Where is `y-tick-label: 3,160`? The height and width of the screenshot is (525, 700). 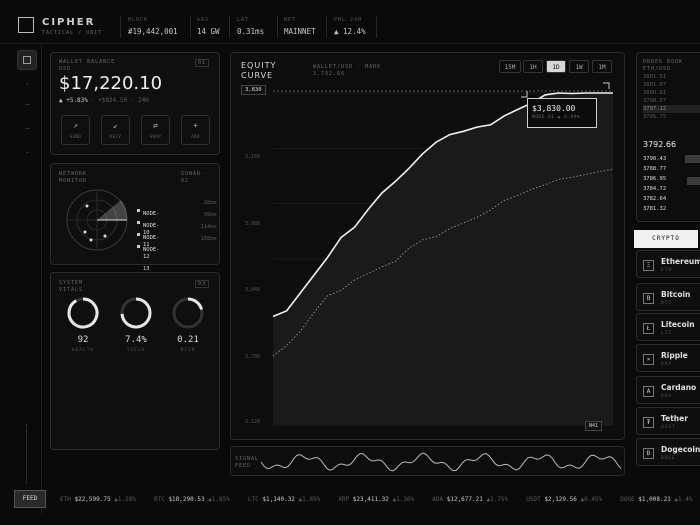 y-tick-label: 3,160 is located at coordinates (252, 157).